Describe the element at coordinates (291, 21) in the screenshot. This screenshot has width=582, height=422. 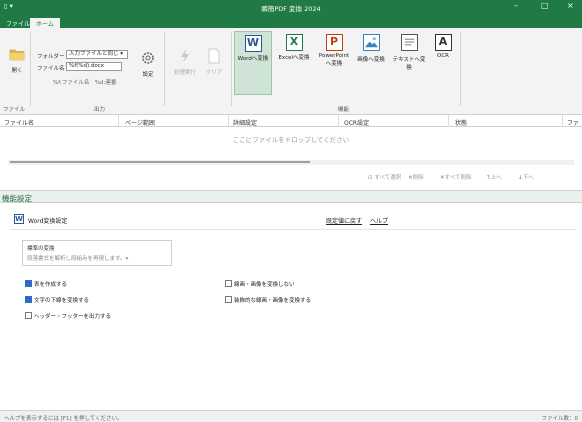
I see `ribbon-tabs: ファイル ホーム` at that location.